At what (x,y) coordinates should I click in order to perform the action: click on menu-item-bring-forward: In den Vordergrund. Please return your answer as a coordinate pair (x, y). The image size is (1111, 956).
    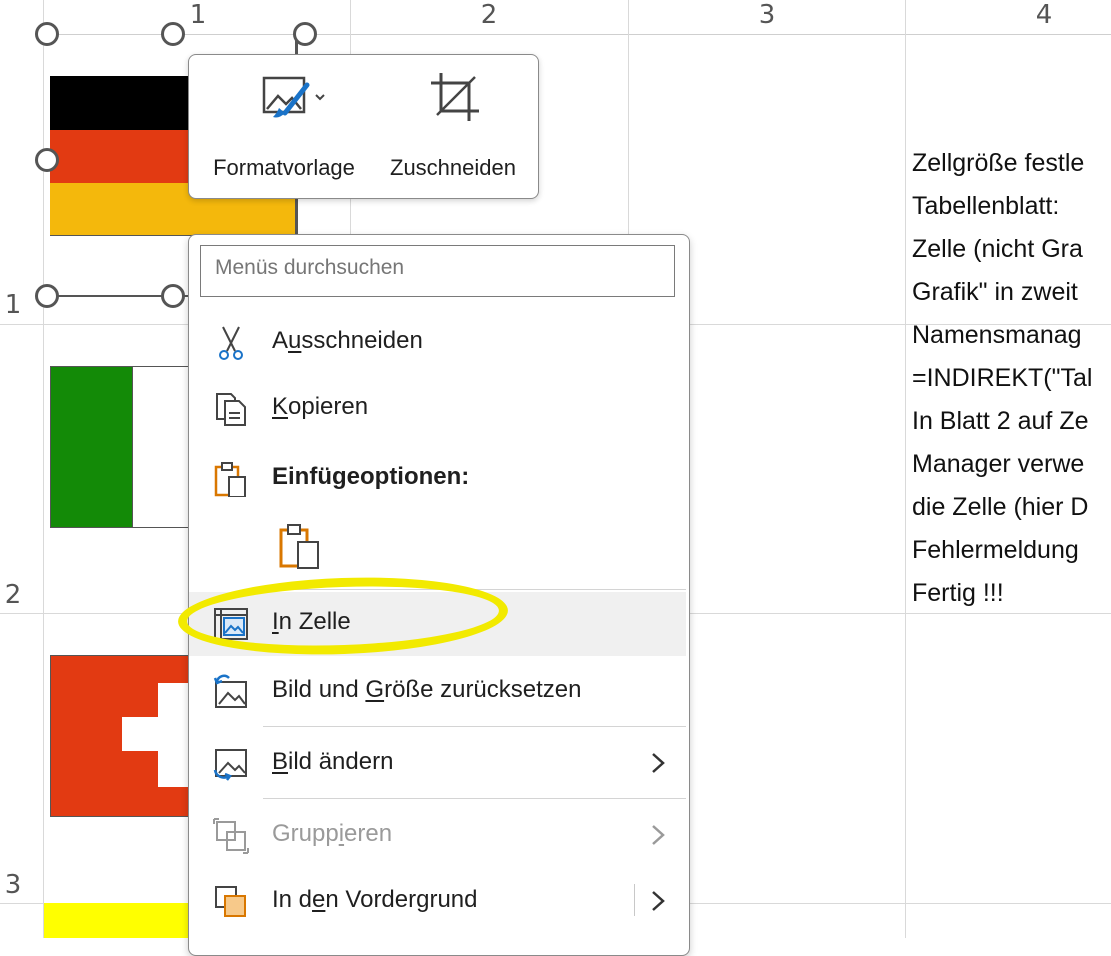
    Looking at the image, I should click on (437, 902).